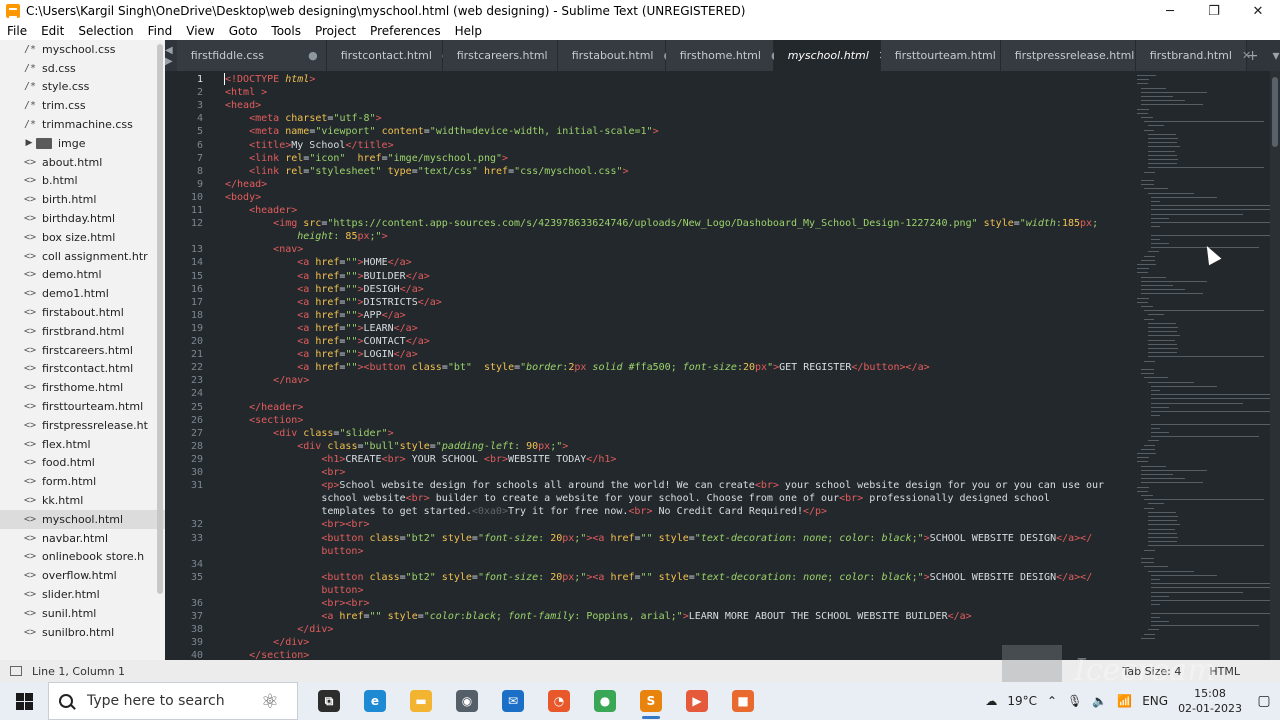 The width and height of the screenshot is (1280, 720). What do you see at coordinates (559, 701) in the screenshot?
I see `taskbar-firefox: ◔` at bounding box center [559, 701].